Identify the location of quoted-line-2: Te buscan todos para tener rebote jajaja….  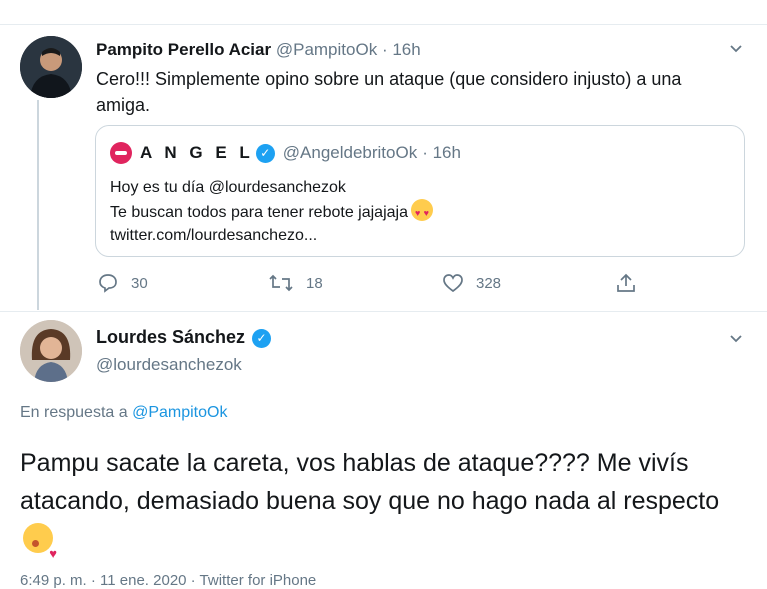
(259, 212).